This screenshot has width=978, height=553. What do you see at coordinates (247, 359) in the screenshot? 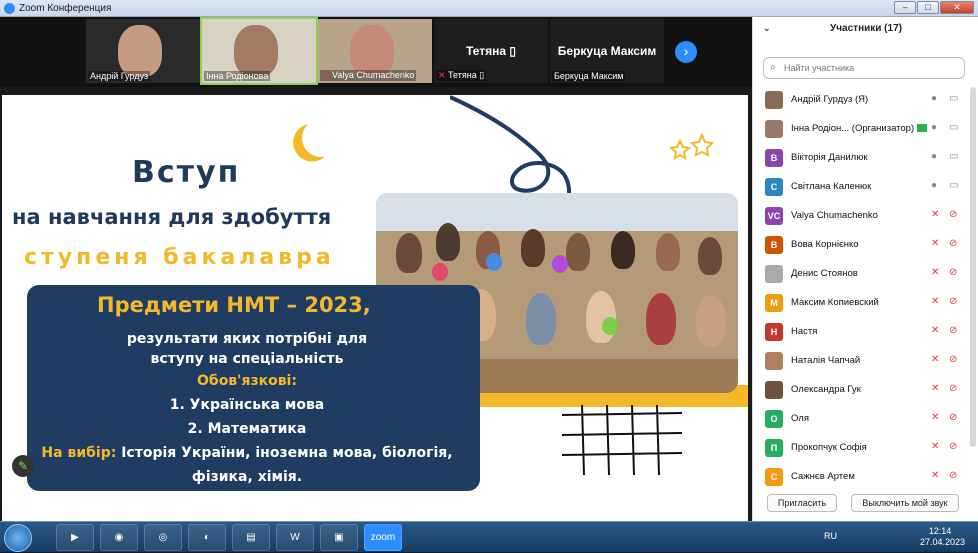
I see `subjects-line: вступу на спеціальність` at bounding box center [247, 359].